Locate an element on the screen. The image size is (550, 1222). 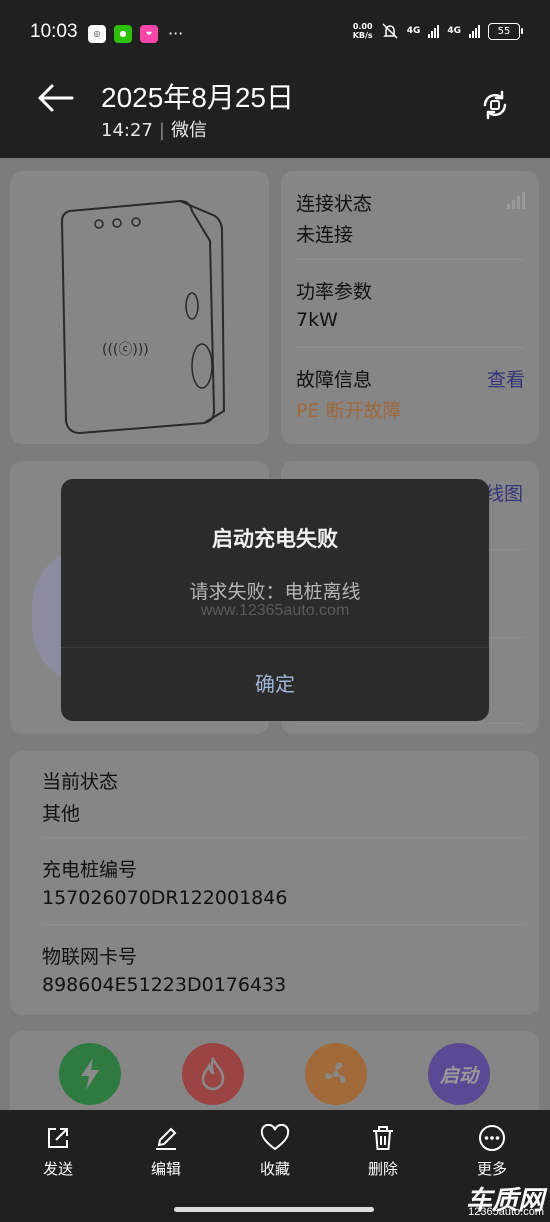
signal-strength-icon is located at coordinates (516, 200).